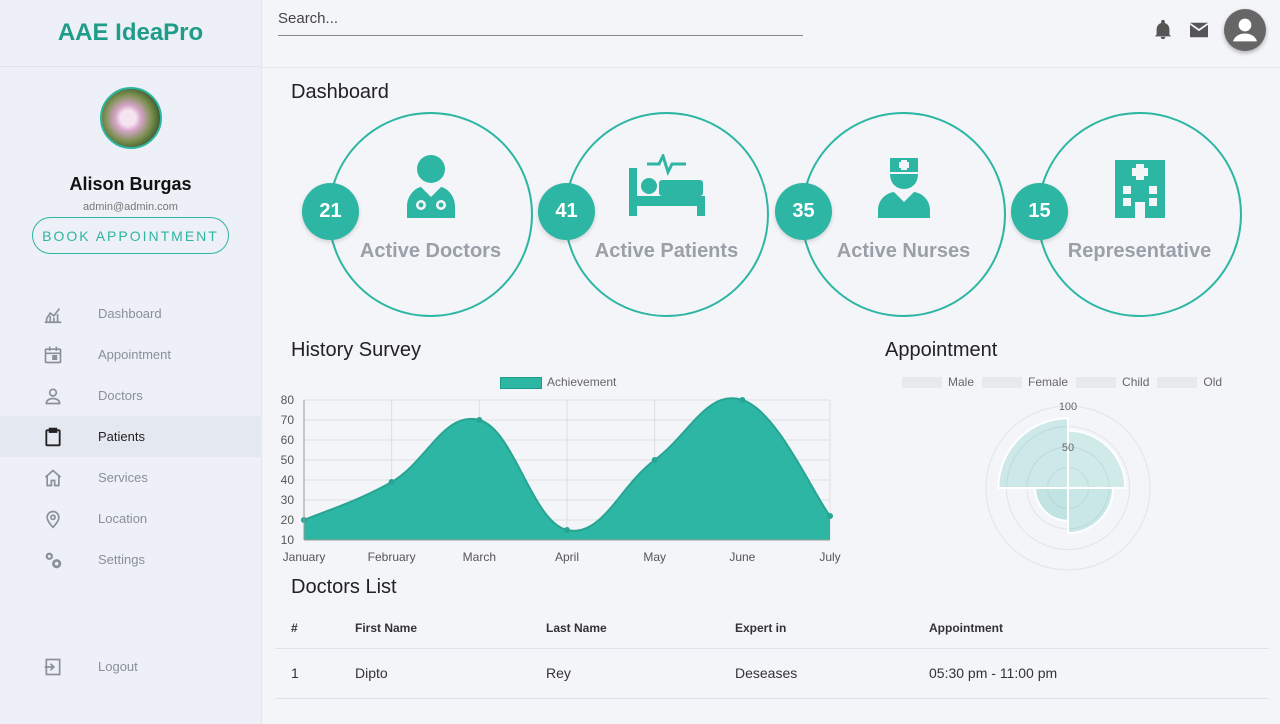 The width and height of the screenshot is (1280, 724). What do you see at coordinates (53, 396) in the screenshot?
I see `person-icon` at bounding box center [53, 396].